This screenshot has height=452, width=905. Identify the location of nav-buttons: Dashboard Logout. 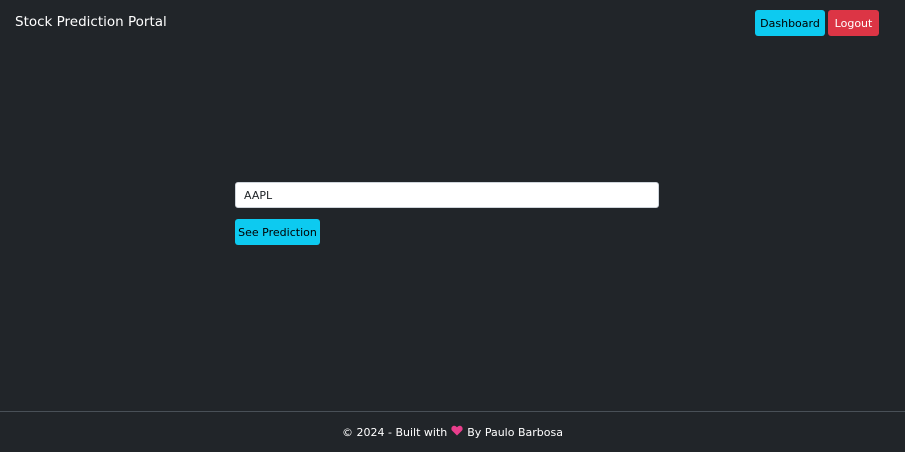
(817, 23).